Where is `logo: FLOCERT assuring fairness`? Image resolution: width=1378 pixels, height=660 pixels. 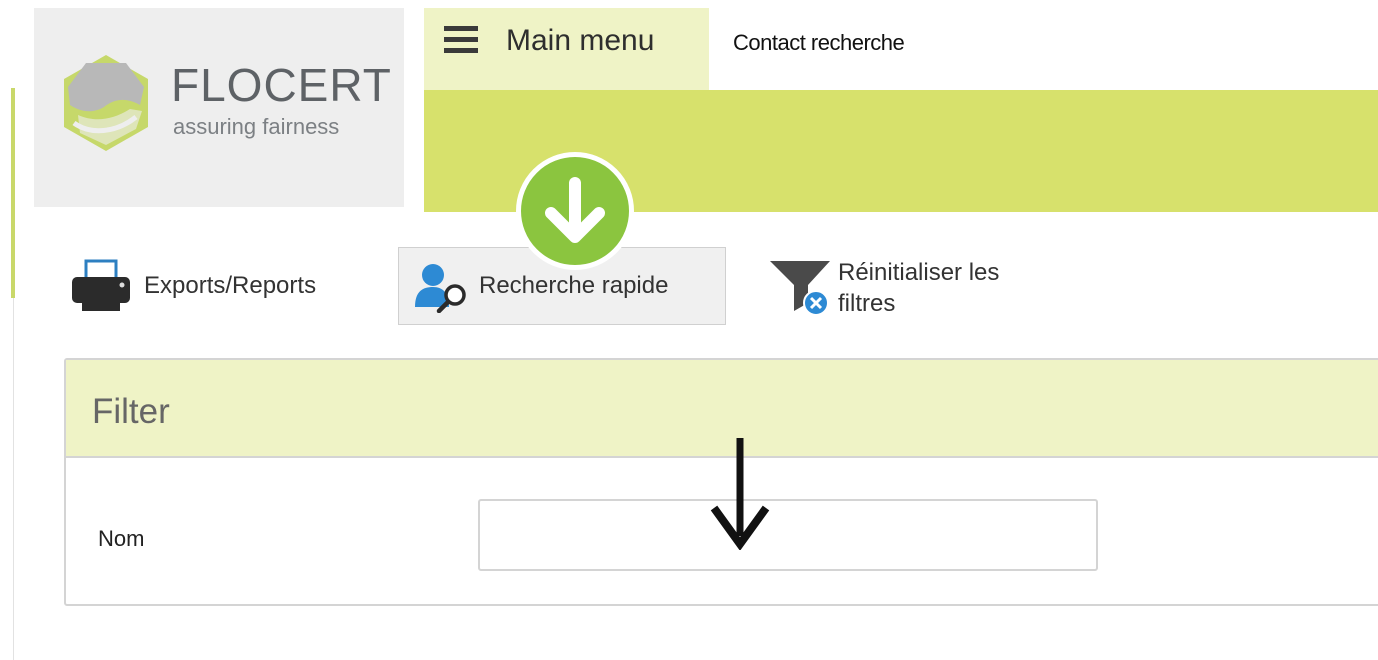 logo: FLOCERT assuring fairness is located at coordinates (219, 107).